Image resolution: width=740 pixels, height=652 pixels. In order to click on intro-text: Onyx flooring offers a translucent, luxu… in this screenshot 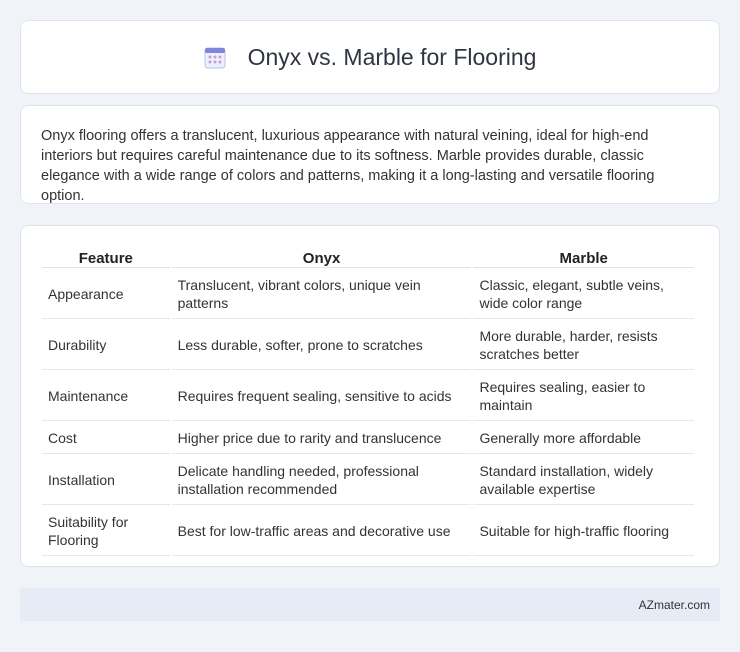, I will do `click(348, 166)`.